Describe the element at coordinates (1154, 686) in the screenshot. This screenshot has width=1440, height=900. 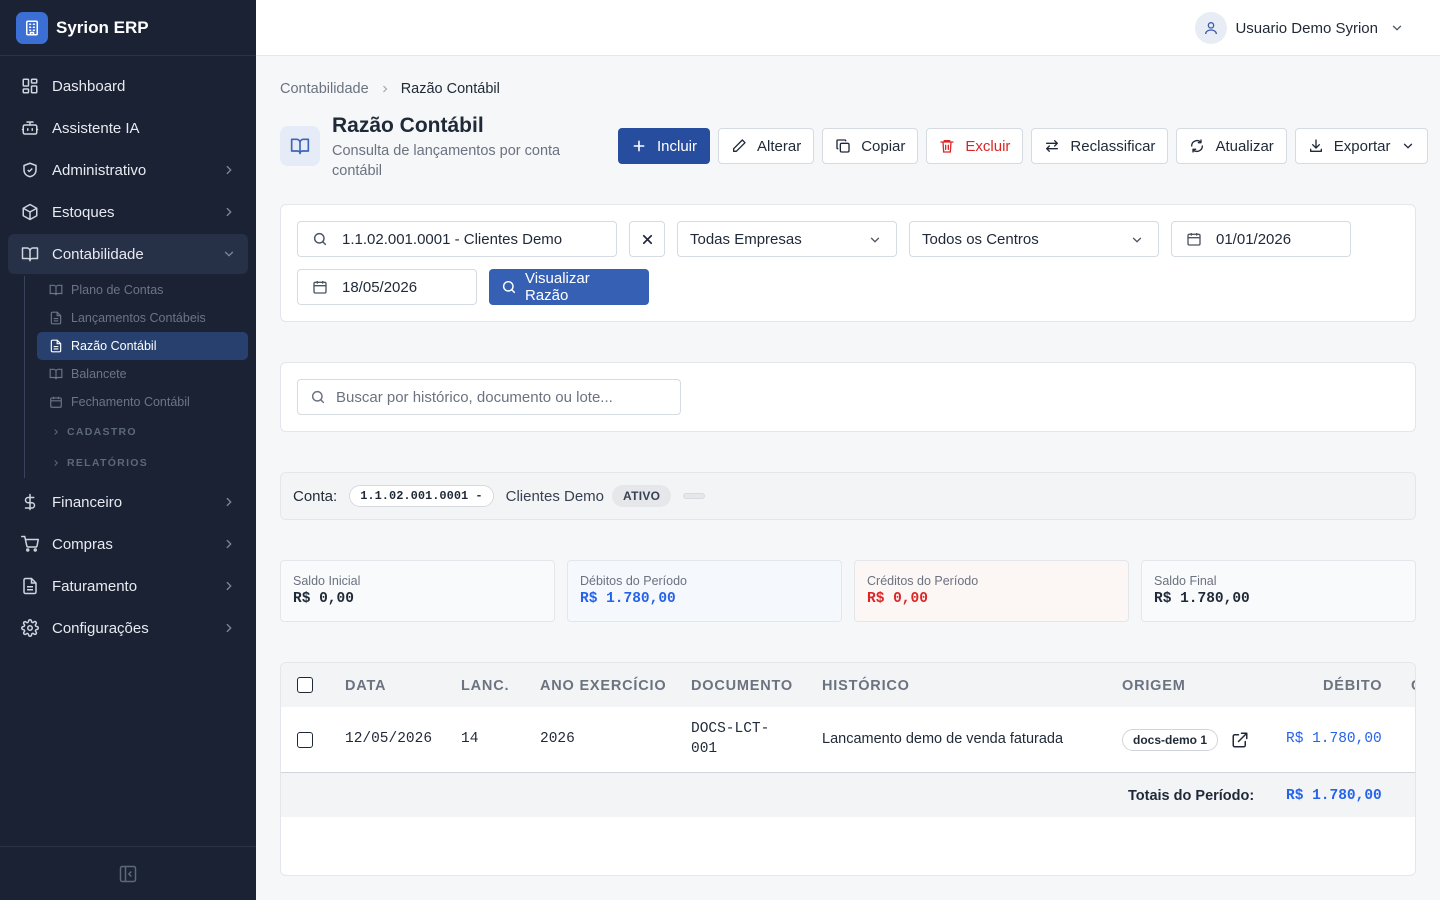
I see `column-header-origem: ORIGEM` at that location.